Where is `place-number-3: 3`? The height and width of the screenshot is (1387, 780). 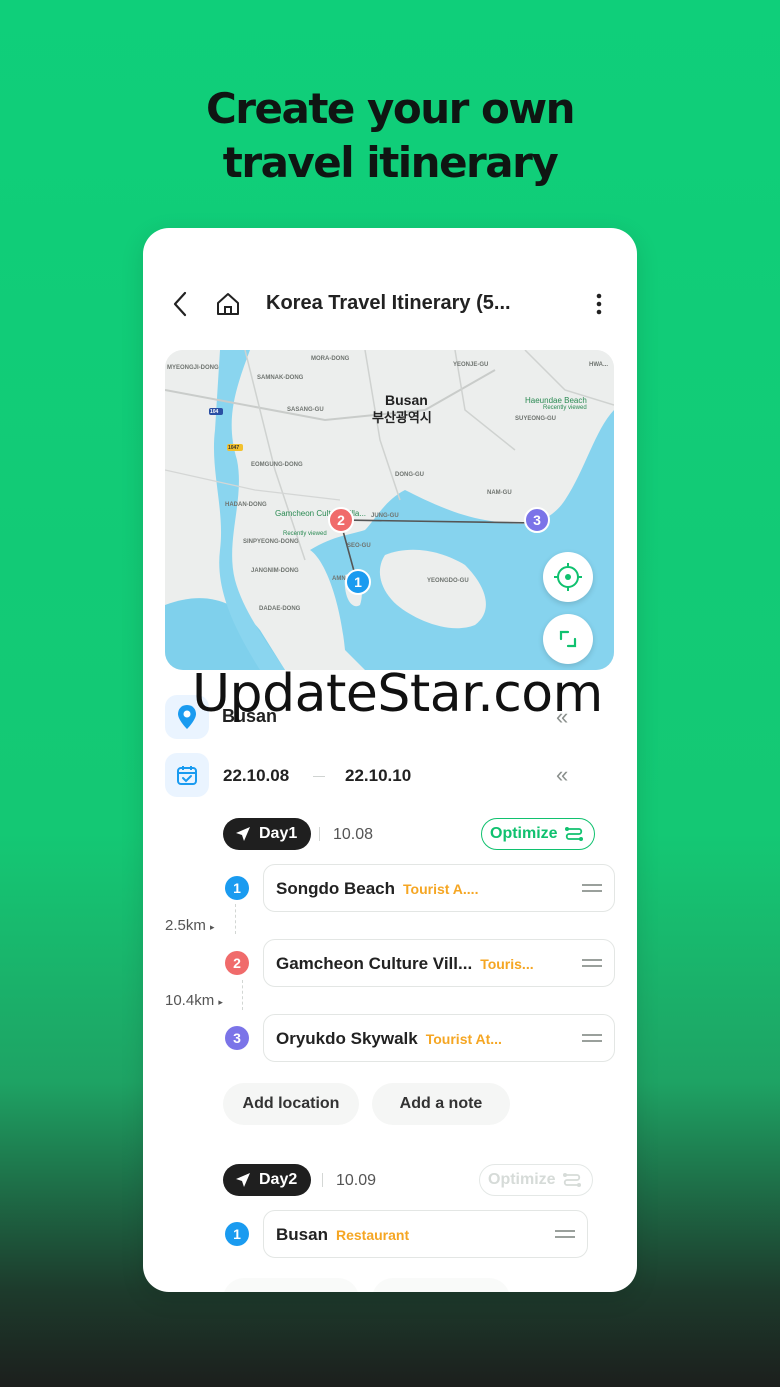
place-number-3: 3 is located at coordinates (237, 1038).